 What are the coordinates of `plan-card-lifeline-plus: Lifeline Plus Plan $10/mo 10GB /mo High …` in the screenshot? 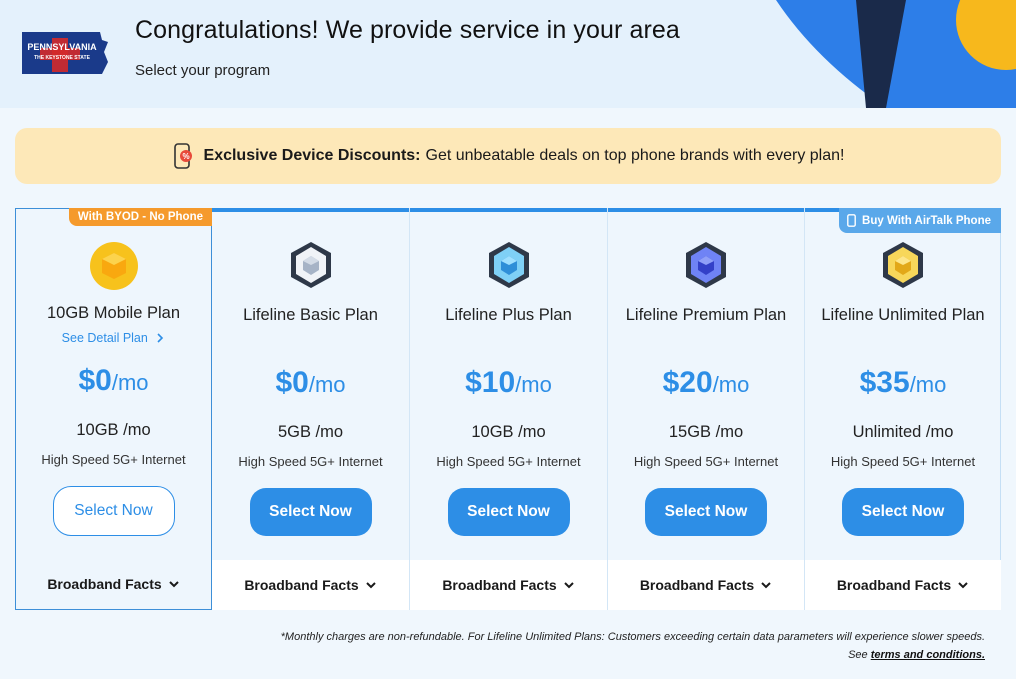 It's located at (508, 409).